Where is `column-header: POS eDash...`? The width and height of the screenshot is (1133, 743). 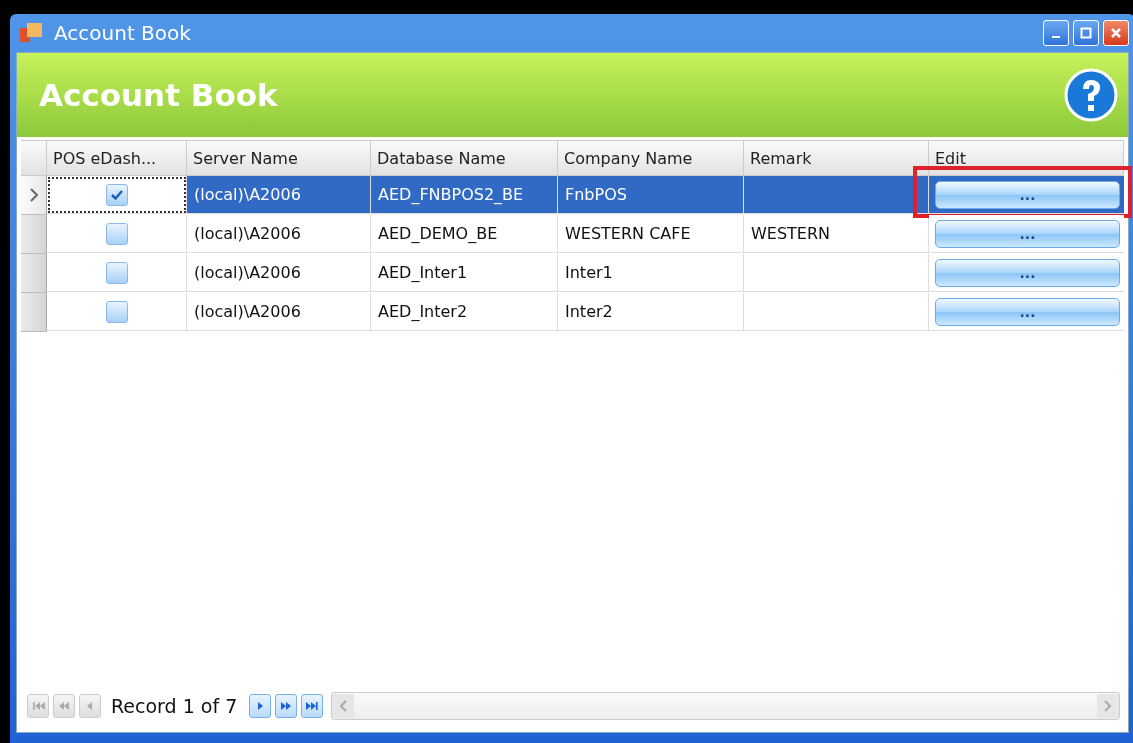
column-header: POS eDash... is located at coordinates (117, 158).